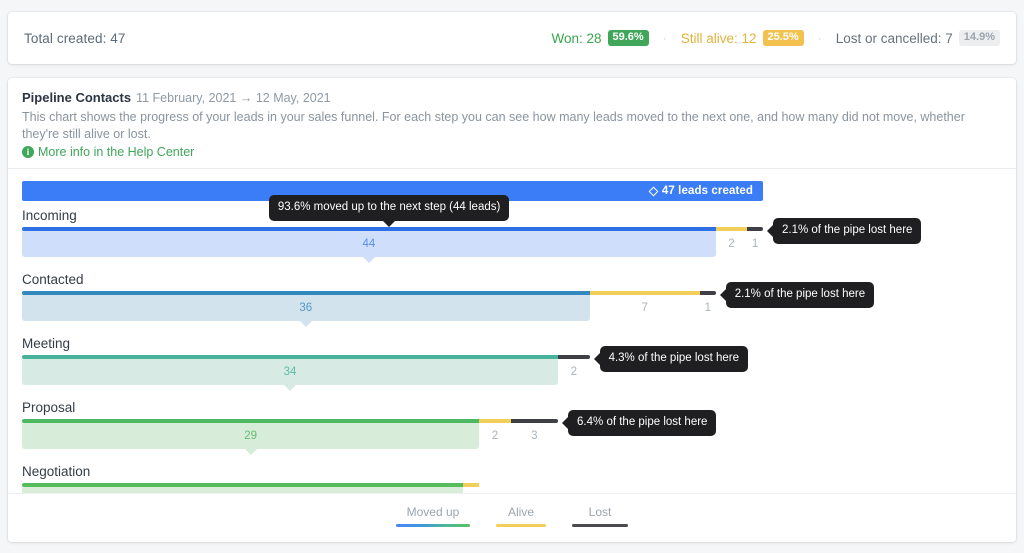  What do you see at coordinates (75, 38) in the screenshot?
I see `total-created-label: Total created: 47` at bounding box center [75, 38].